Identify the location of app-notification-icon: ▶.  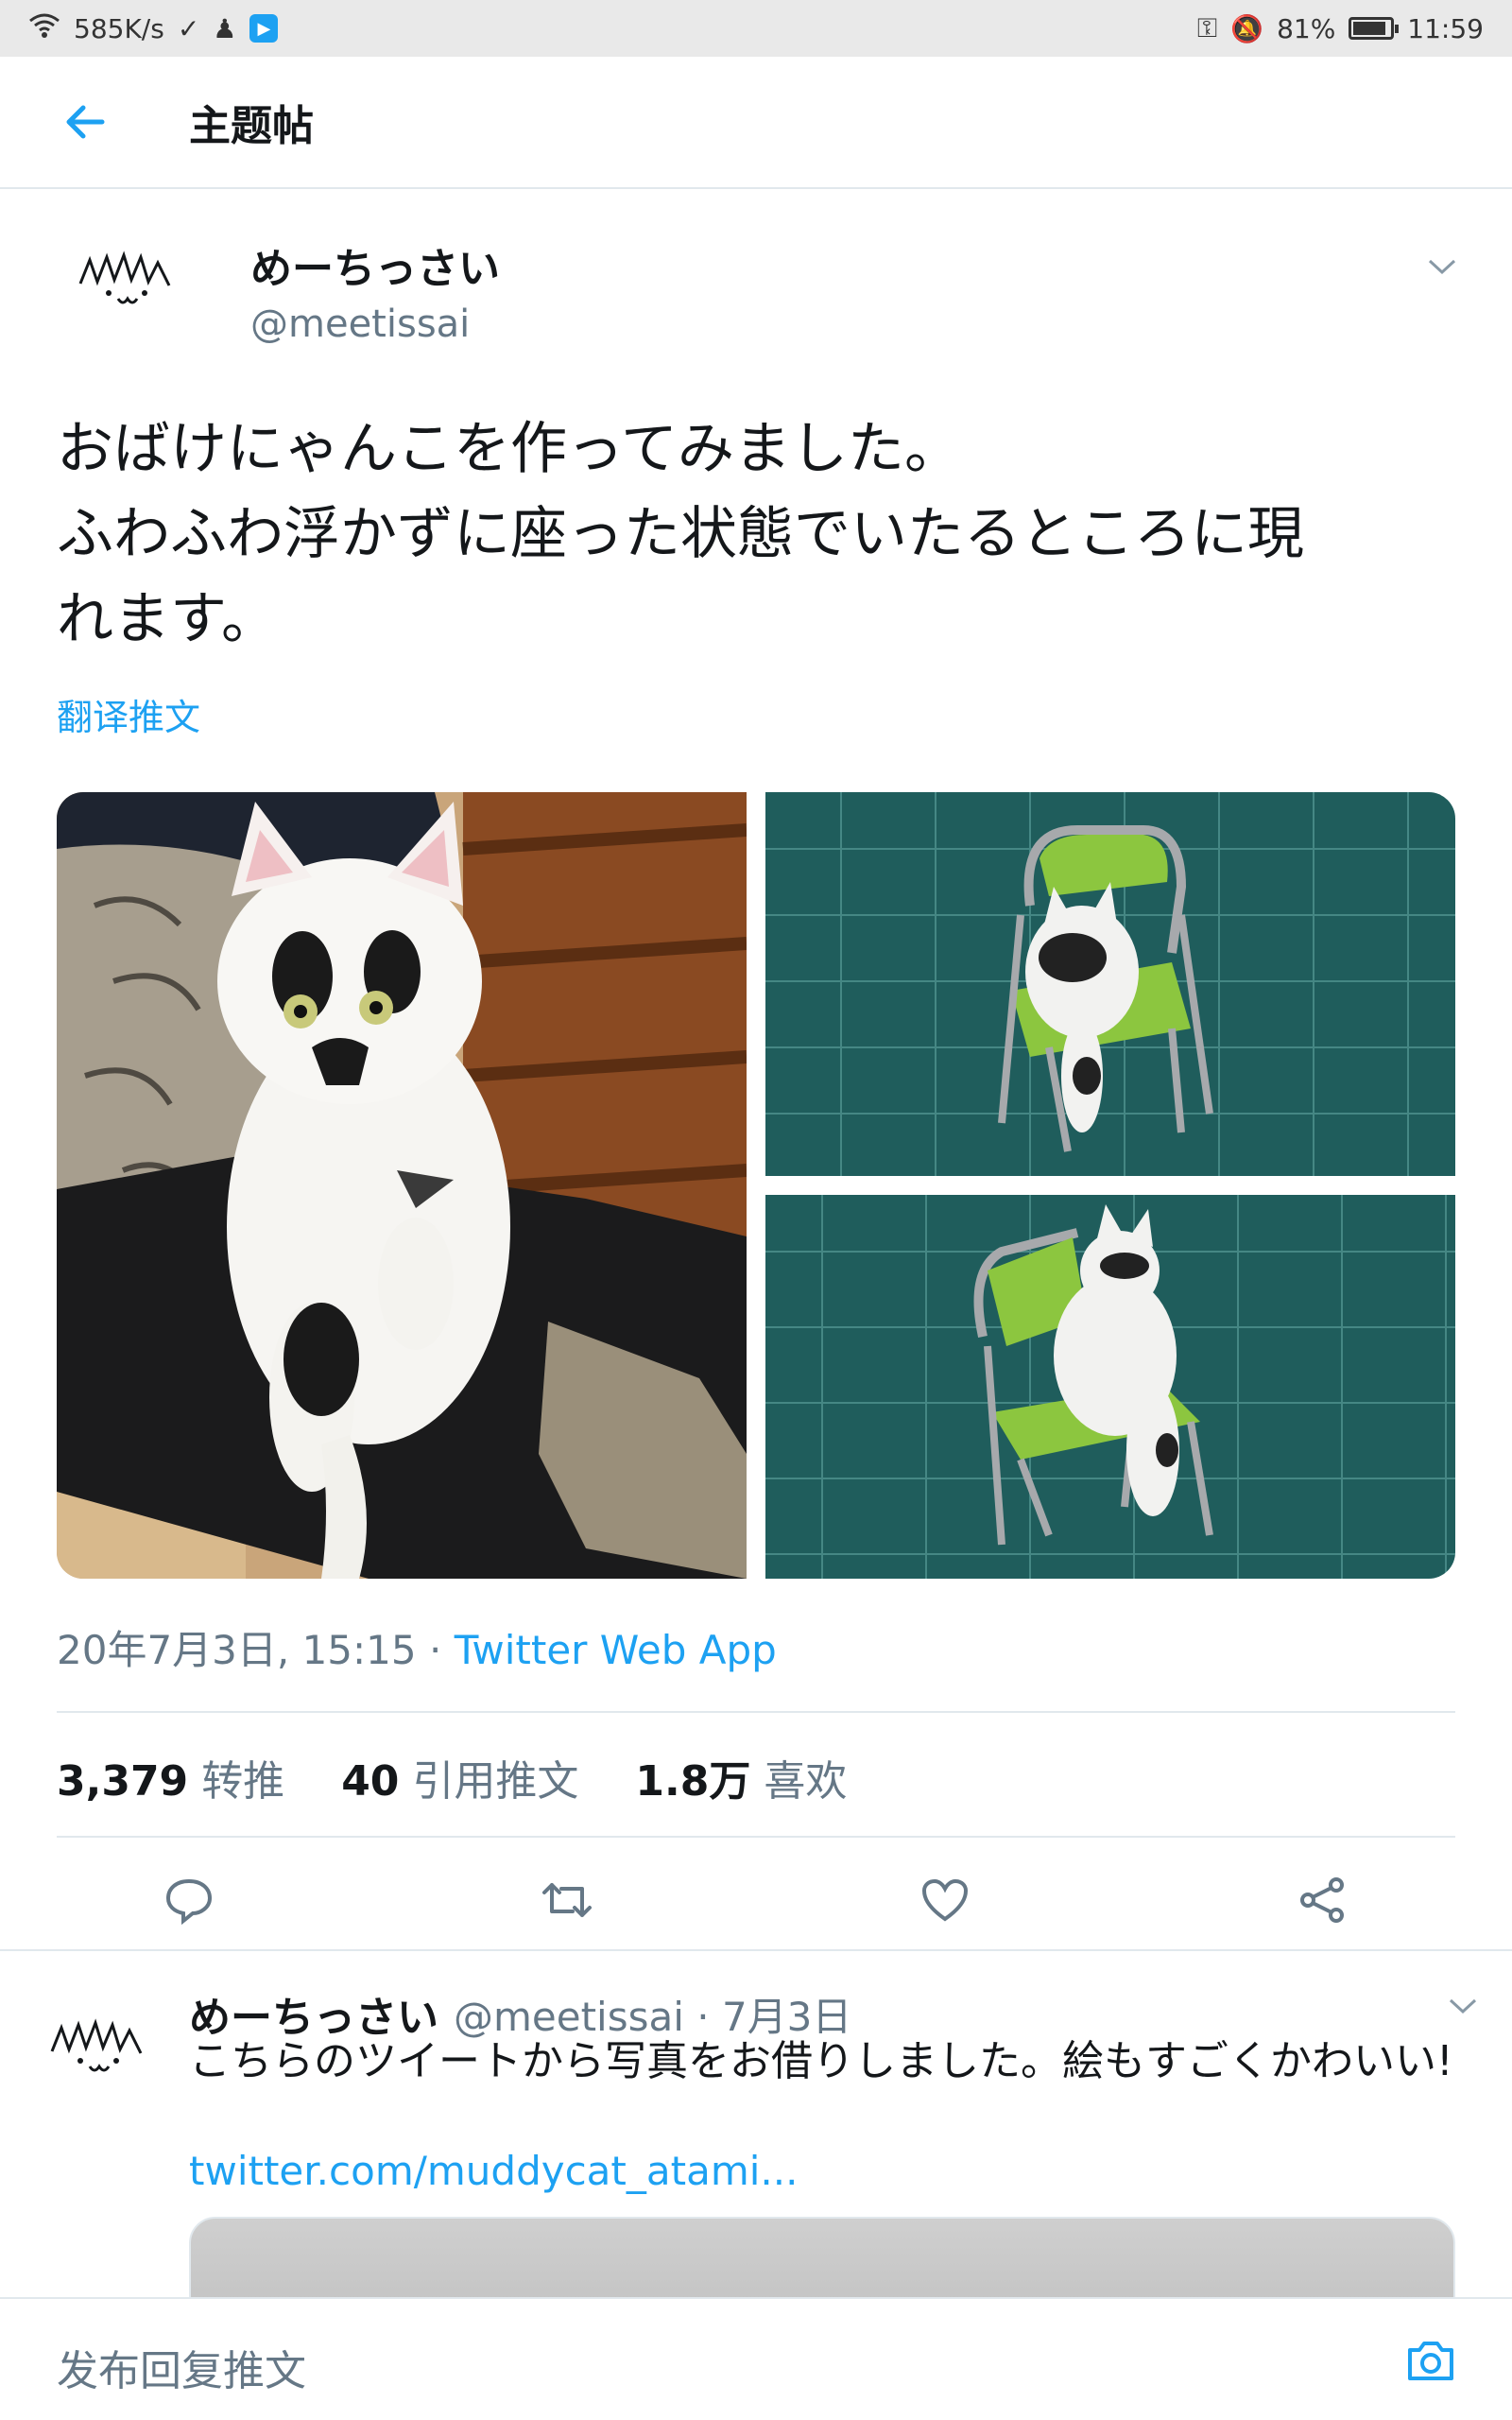
(264, 28).